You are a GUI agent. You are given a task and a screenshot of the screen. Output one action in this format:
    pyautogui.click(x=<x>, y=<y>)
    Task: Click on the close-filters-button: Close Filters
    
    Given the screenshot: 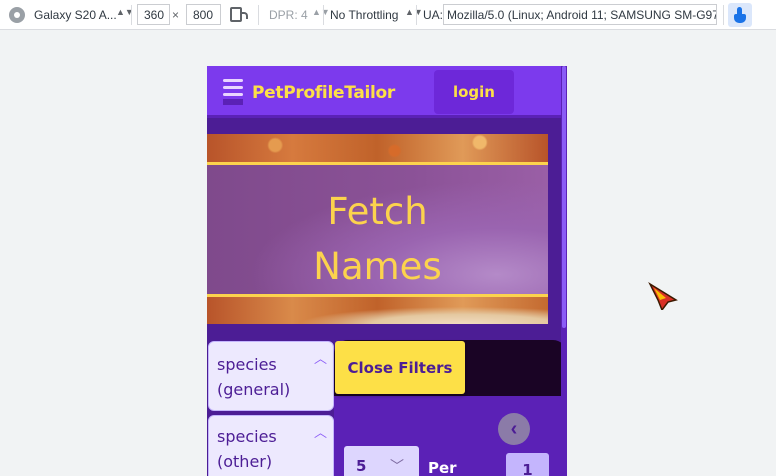 What is the action you would take?
    pyautogui.click(x=400, y=367)
    